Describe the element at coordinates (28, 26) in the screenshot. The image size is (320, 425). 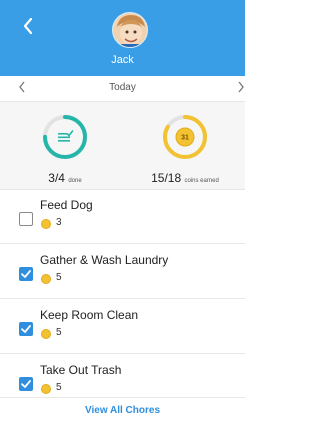
I see `chevron-left-icon` at that location.